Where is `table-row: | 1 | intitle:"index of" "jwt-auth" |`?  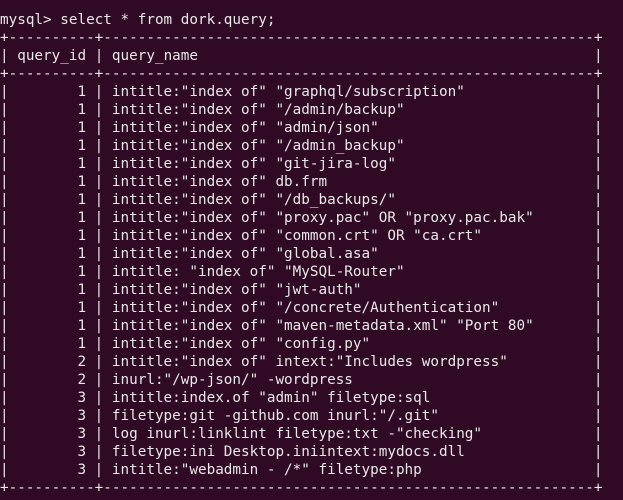
table-row: | 1 | intitle:"index of" "jwt-auth" | is located at coordinates (301, 290).